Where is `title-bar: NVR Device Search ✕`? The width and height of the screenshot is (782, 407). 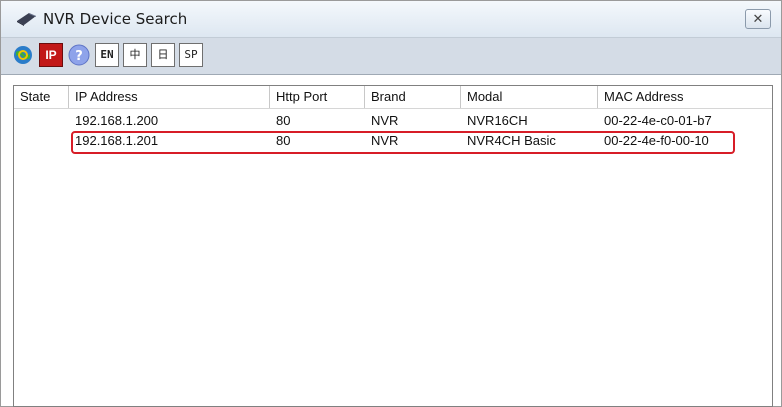 title-bar: NVR Device Search ✕ is located at coordinates (391, 19).